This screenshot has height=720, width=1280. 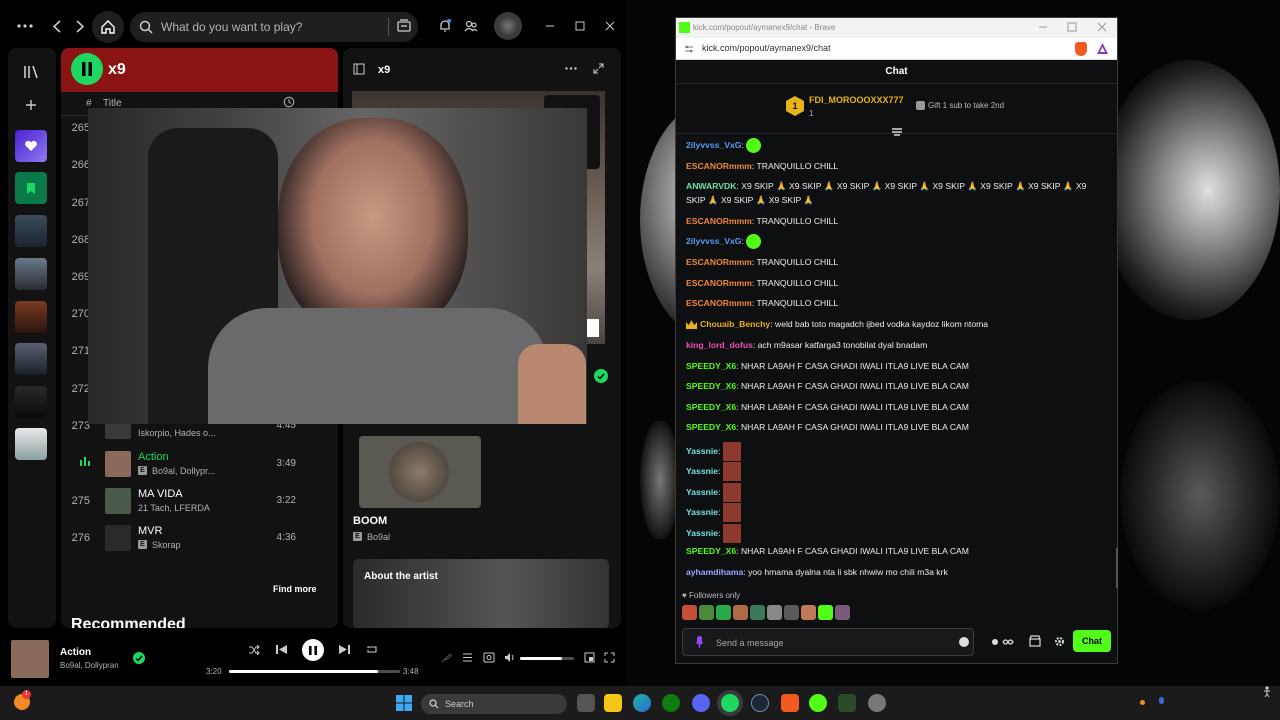 I want to click on progress-bar, so click(x=314, y=671).